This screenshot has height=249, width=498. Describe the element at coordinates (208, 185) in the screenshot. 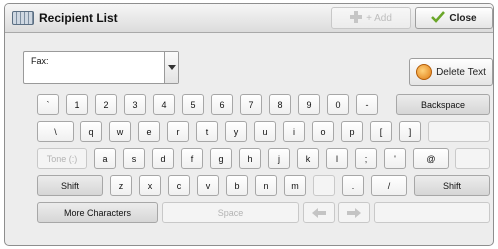

I see `key: v` at that location.